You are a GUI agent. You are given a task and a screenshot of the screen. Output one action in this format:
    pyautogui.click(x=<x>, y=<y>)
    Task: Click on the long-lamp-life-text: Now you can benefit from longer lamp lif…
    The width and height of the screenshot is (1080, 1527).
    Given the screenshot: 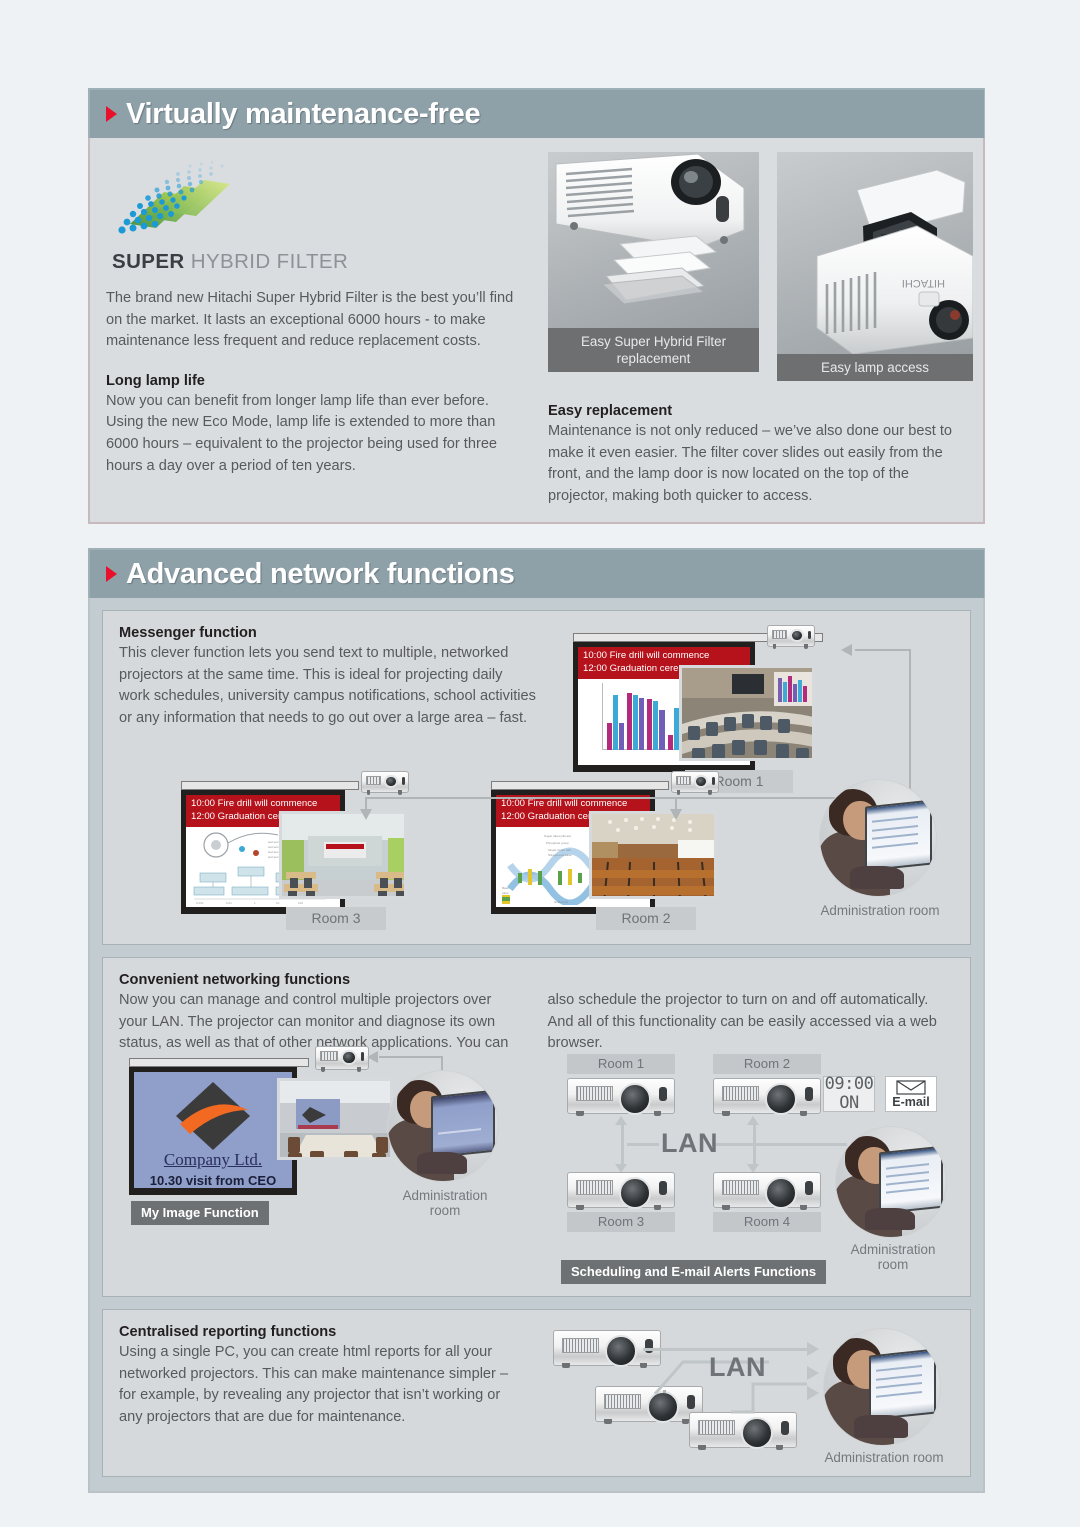 What is the action you would take?
    pyautogui.click(x=302, y=433)
    